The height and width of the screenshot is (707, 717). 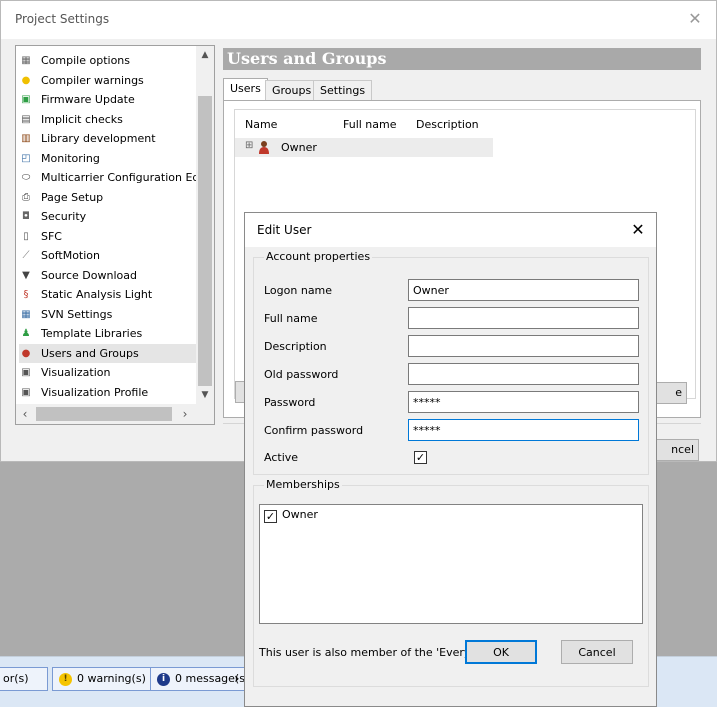 I want to click on section-header: Users and Groups, so click(x=462, y=59).